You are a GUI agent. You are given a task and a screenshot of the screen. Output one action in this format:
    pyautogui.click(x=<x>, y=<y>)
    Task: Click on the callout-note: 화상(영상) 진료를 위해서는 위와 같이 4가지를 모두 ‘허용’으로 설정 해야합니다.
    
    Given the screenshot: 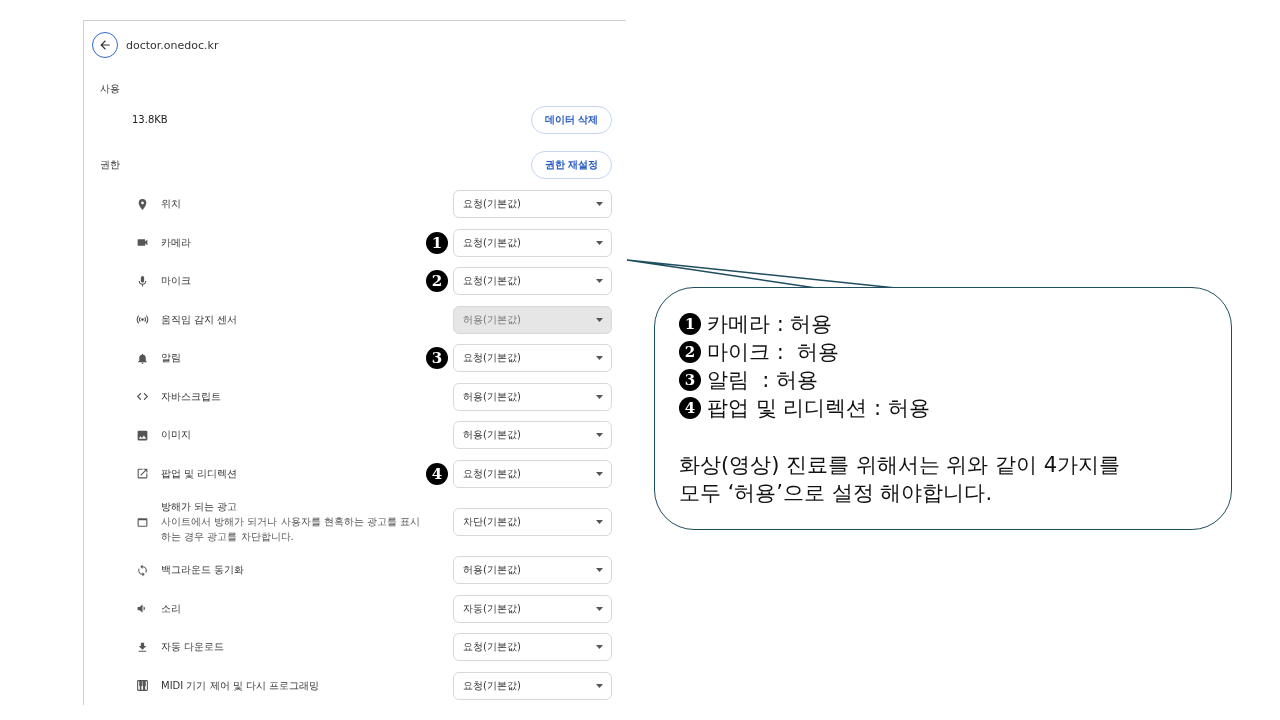 What is the action you would take?
    pyautogui.click(x=900, y=479)
    